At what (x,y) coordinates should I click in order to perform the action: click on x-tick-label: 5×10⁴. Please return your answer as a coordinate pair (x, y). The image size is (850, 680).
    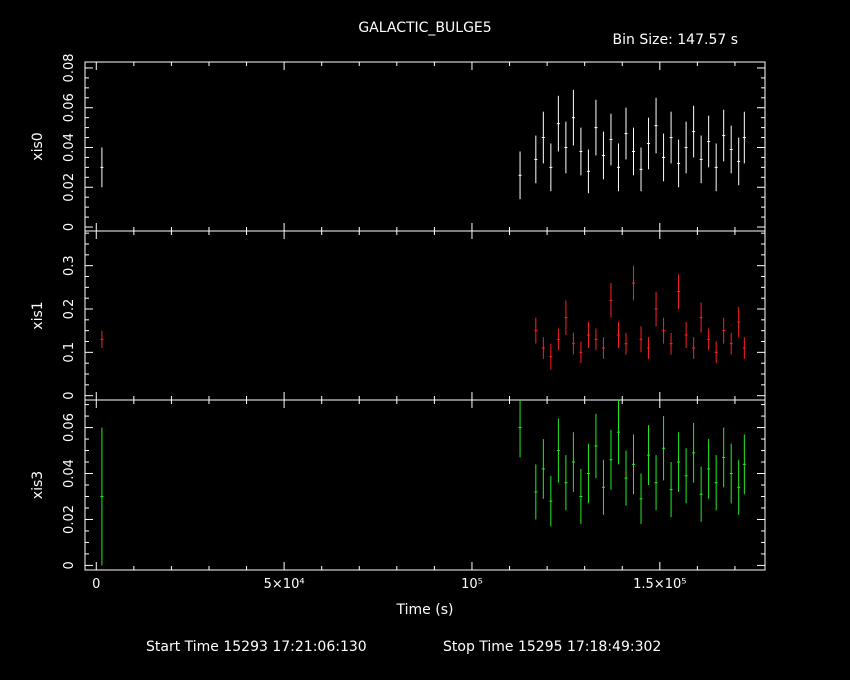
    Looking at the image, I should click on (284, 584).